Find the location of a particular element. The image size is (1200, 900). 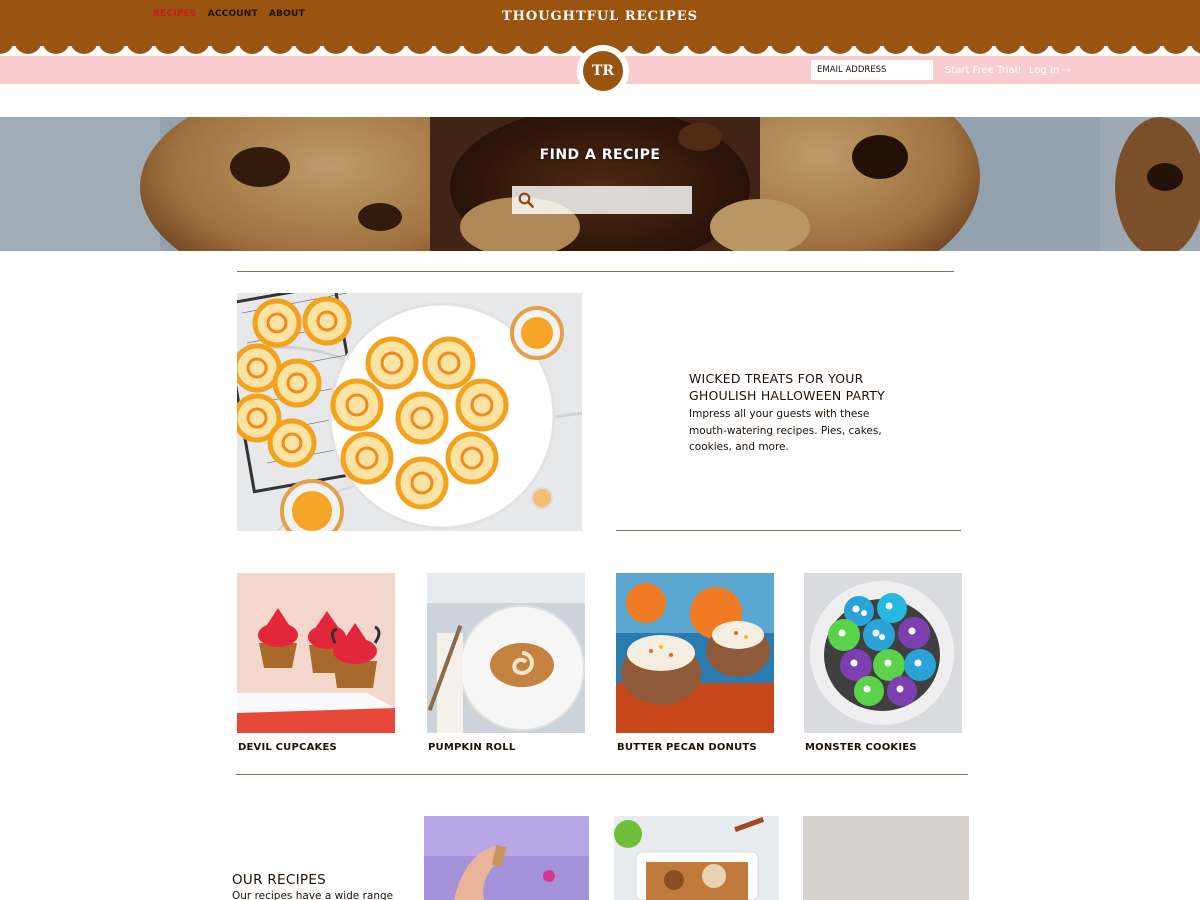

card-title: MONSTER COOKIES is located at coordinates (883, 747).